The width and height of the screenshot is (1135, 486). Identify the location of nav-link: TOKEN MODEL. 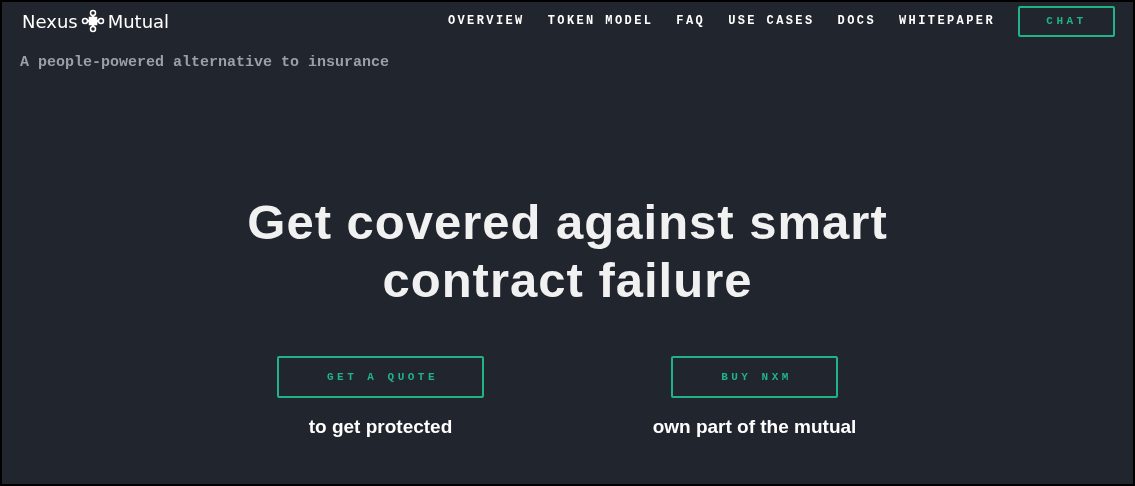
(600, 21).